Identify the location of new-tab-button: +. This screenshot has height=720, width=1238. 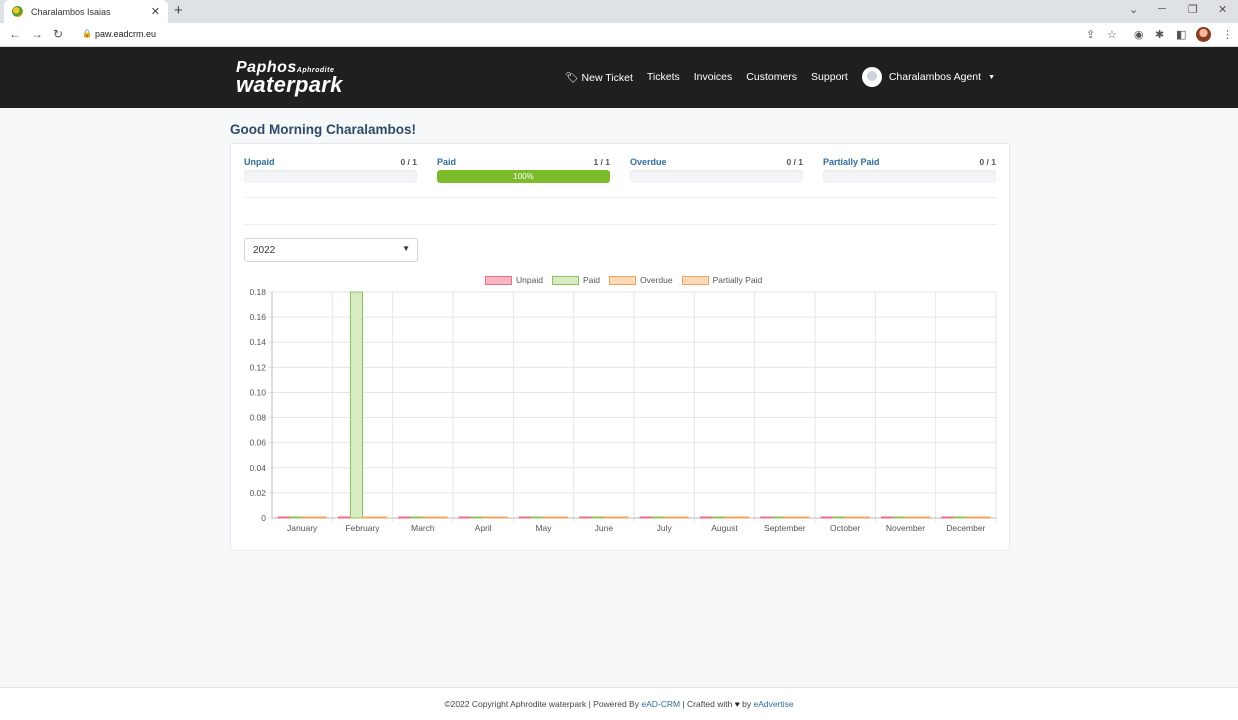
(178, 10).